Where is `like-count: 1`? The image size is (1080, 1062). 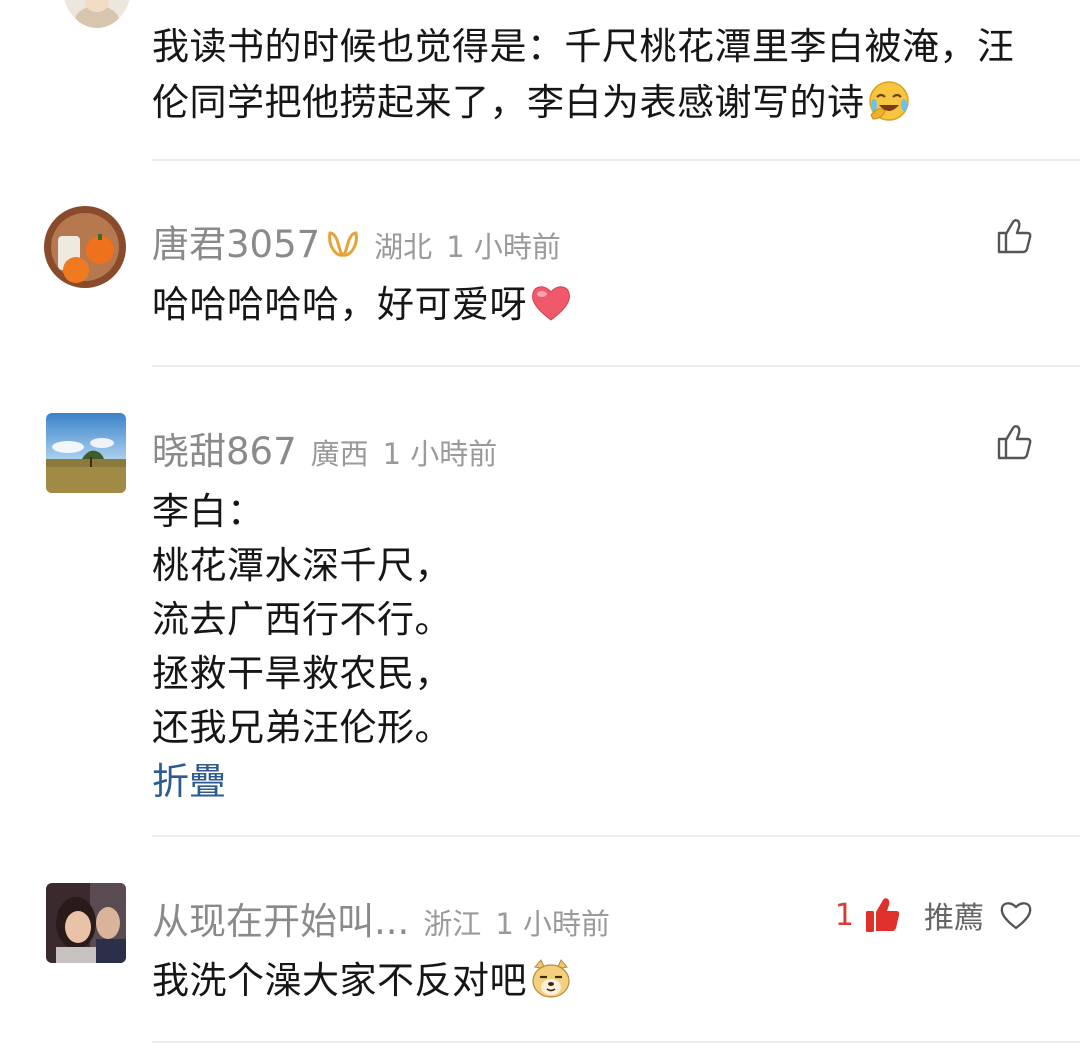 like-count: 1 is located at coordinates (844, 915).